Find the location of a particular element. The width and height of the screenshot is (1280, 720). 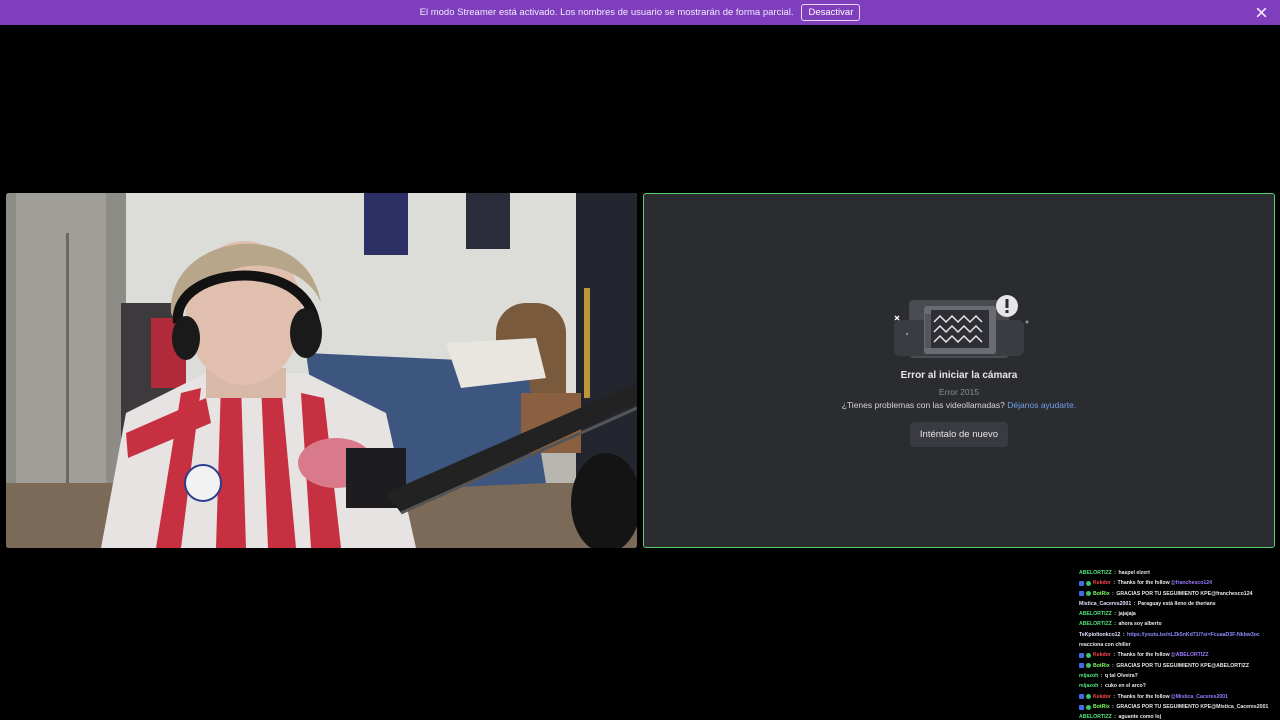

chat-message: mijazoh : cuko en el arco? is located at coordinates (1179, 686).